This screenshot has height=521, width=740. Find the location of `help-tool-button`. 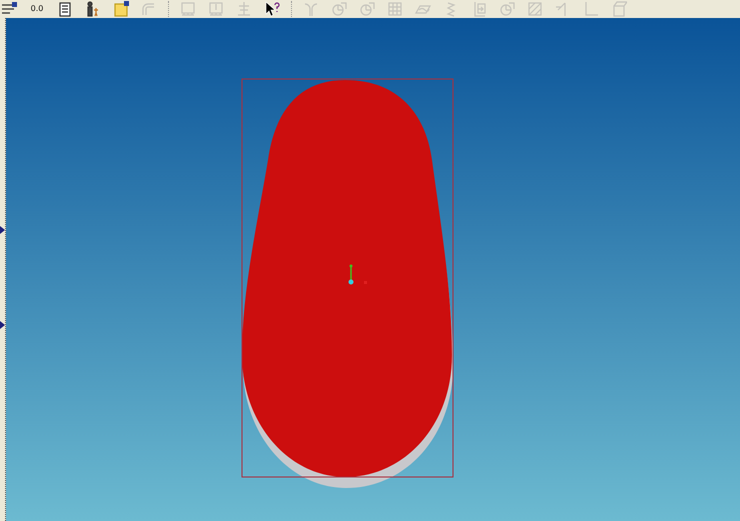

help-tool-button is located at coordinates (272, 9).